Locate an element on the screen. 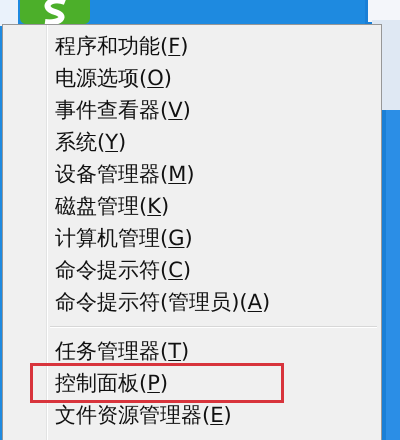 This screenshot has height=440, width=400. menu-item: 磁盘管理(K) is located at coordinates (112, 206).